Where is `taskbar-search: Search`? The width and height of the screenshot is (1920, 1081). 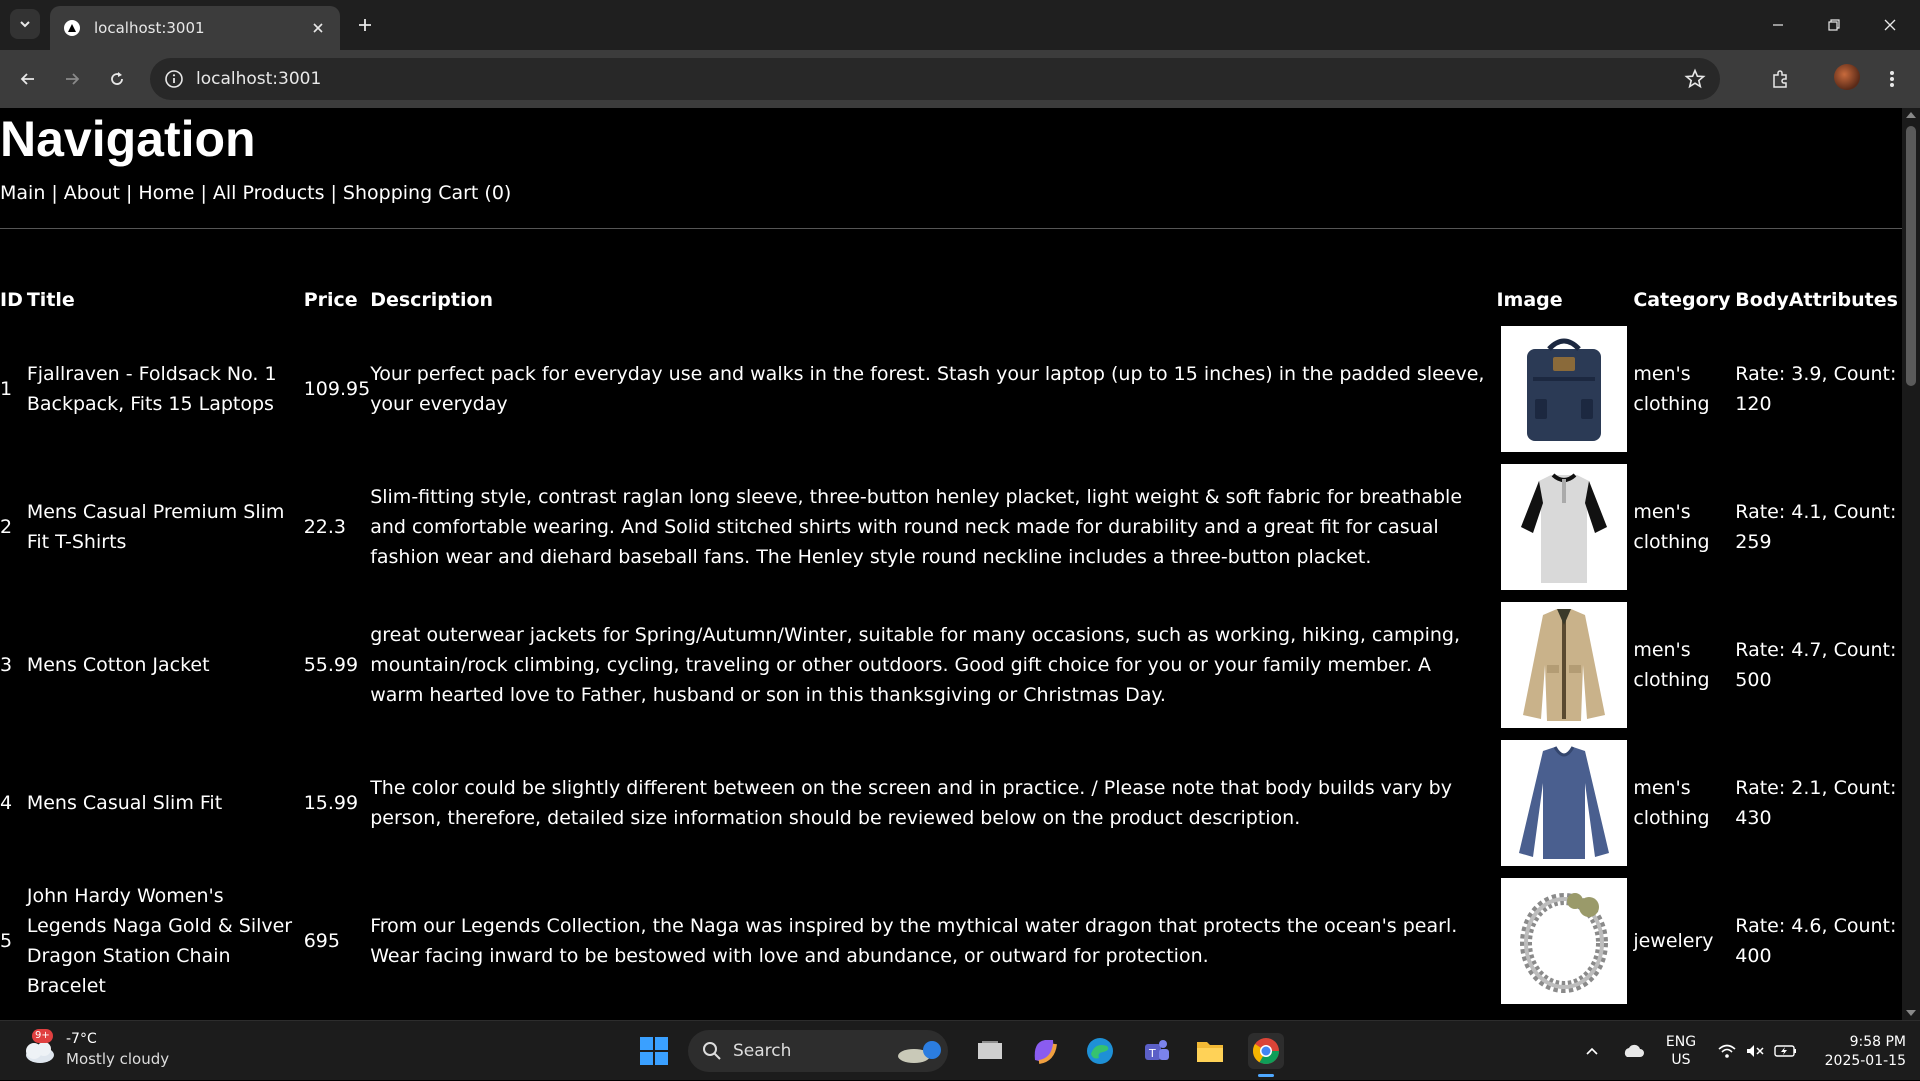
taskbar-search: Search is located at coordinates (818, 1051).